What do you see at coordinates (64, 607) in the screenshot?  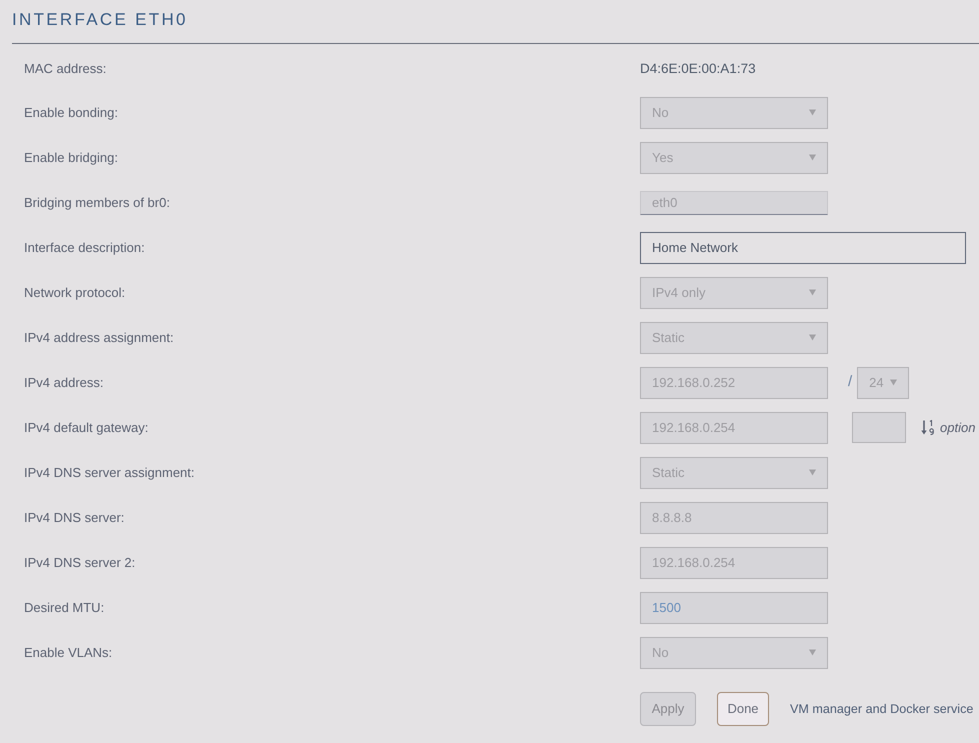 I see `field-label: Desired MTU:` at bounding box center [64, 607].